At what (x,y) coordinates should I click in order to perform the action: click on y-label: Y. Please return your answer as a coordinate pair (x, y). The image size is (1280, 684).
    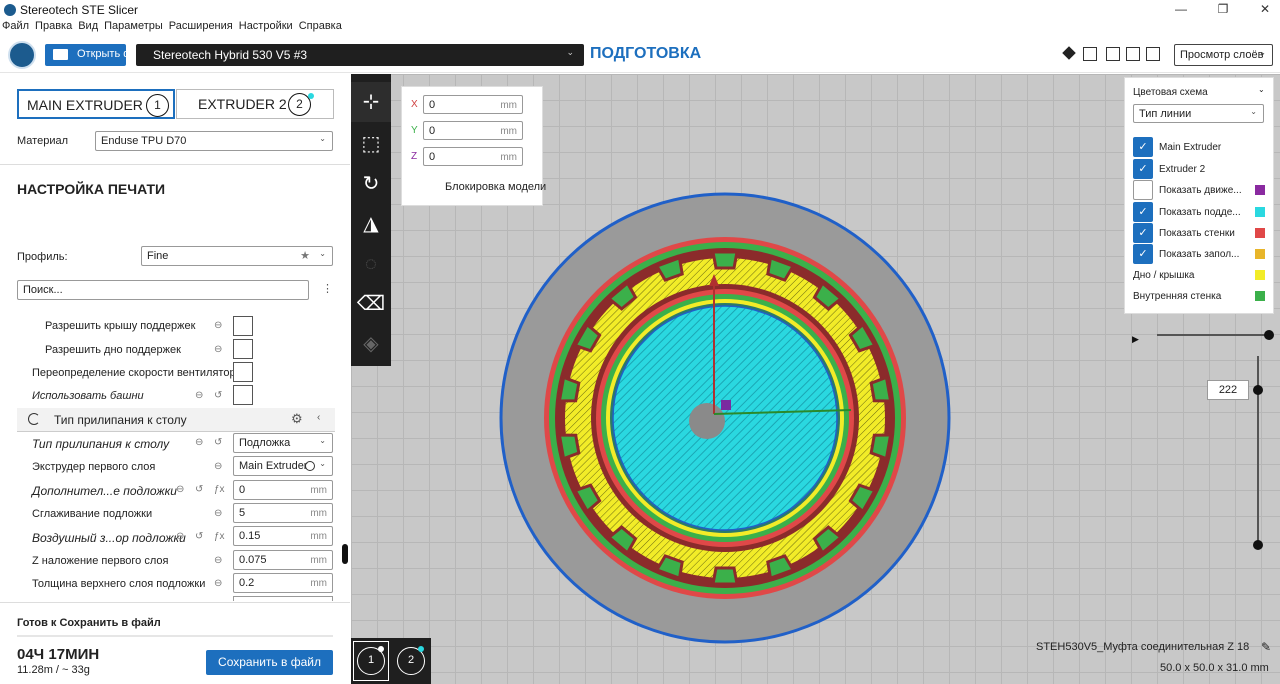
    Looking at the image, I should click on (414, 130).